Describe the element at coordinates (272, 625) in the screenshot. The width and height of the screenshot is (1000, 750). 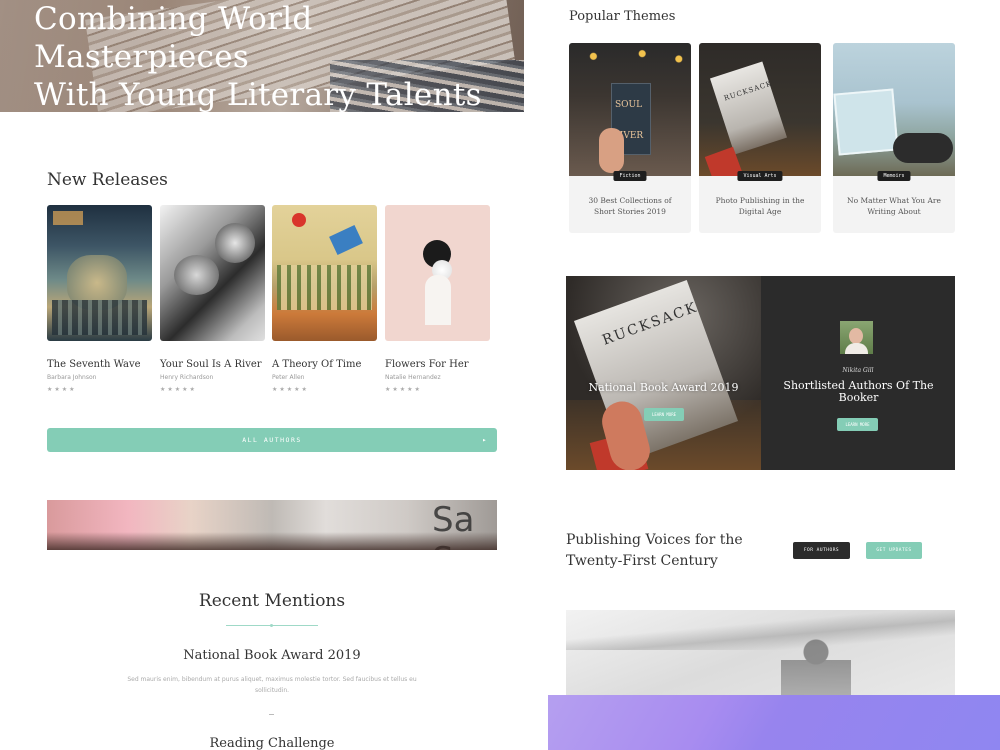
I see `divider` at that location.